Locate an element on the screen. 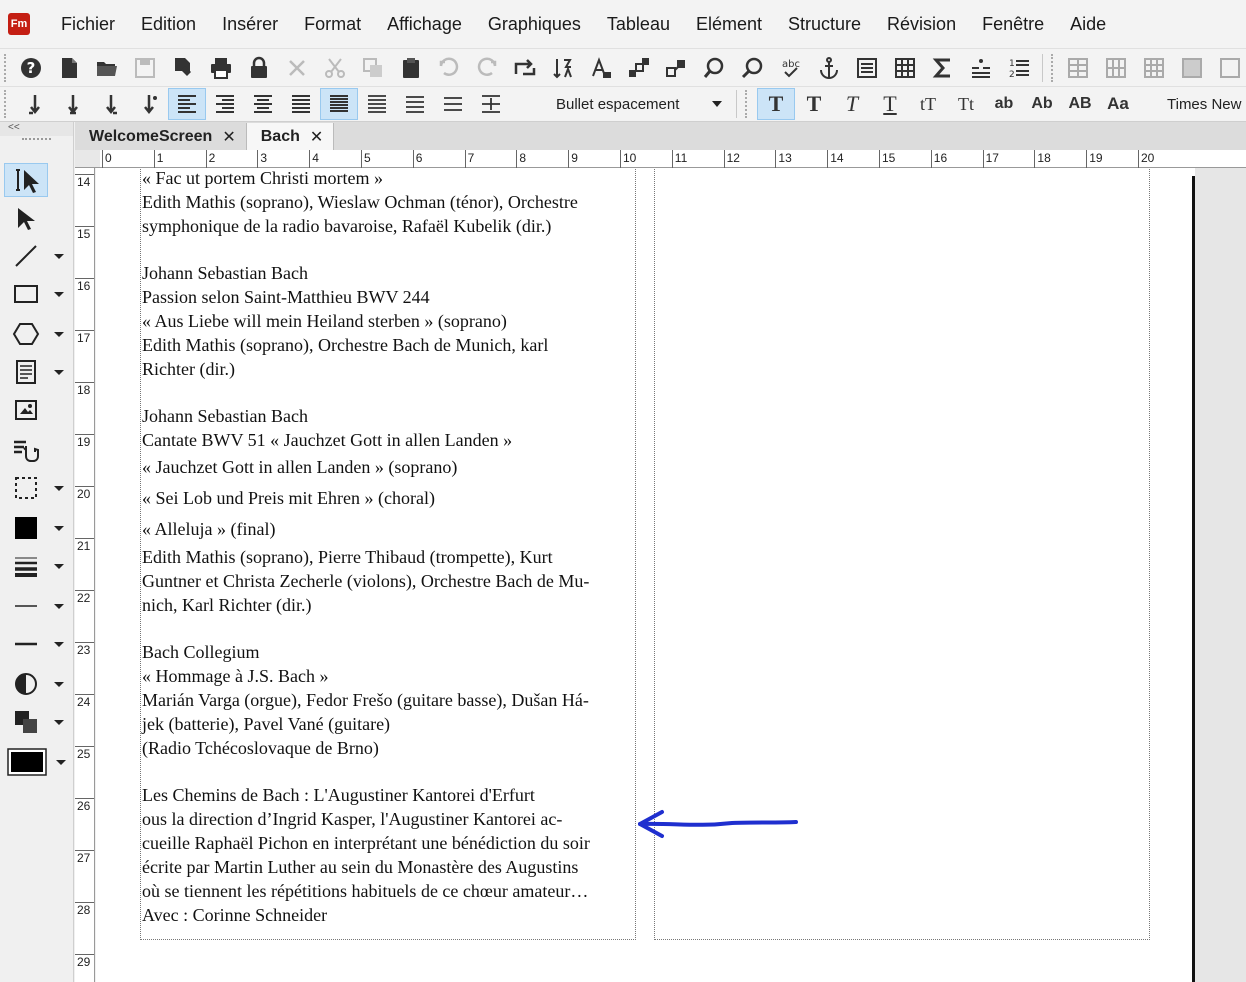 The width and height of the screenshot is (1246, 982). help-icon: ? is located at coordinates (31, 68).